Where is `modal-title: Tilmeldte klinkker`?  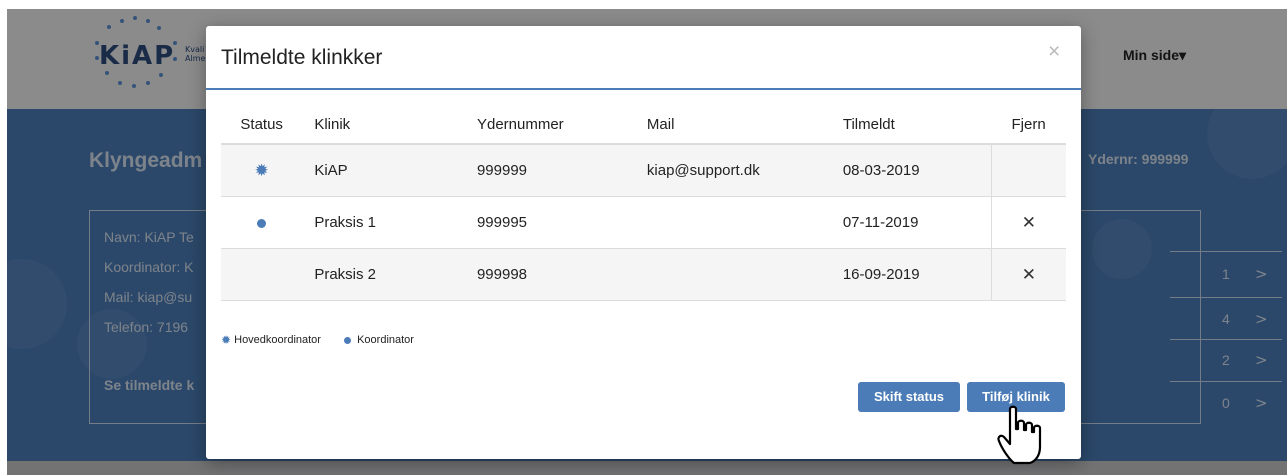 modal-title: Tilmeldte klinkker is located at coordinates (302, 57).